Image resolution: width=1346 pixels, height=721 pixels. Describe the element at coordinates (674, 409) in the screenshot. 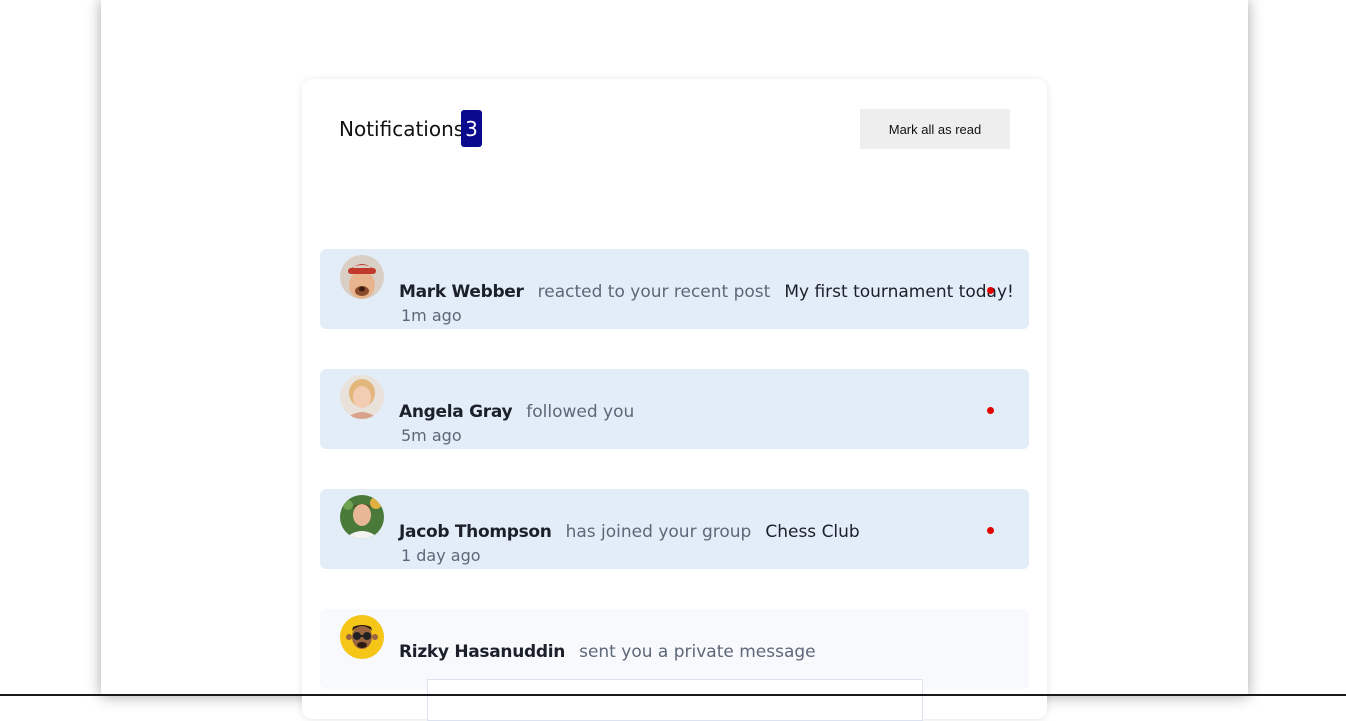

I see `notification-item: Angela Gray followed you 5m ago` at that location.